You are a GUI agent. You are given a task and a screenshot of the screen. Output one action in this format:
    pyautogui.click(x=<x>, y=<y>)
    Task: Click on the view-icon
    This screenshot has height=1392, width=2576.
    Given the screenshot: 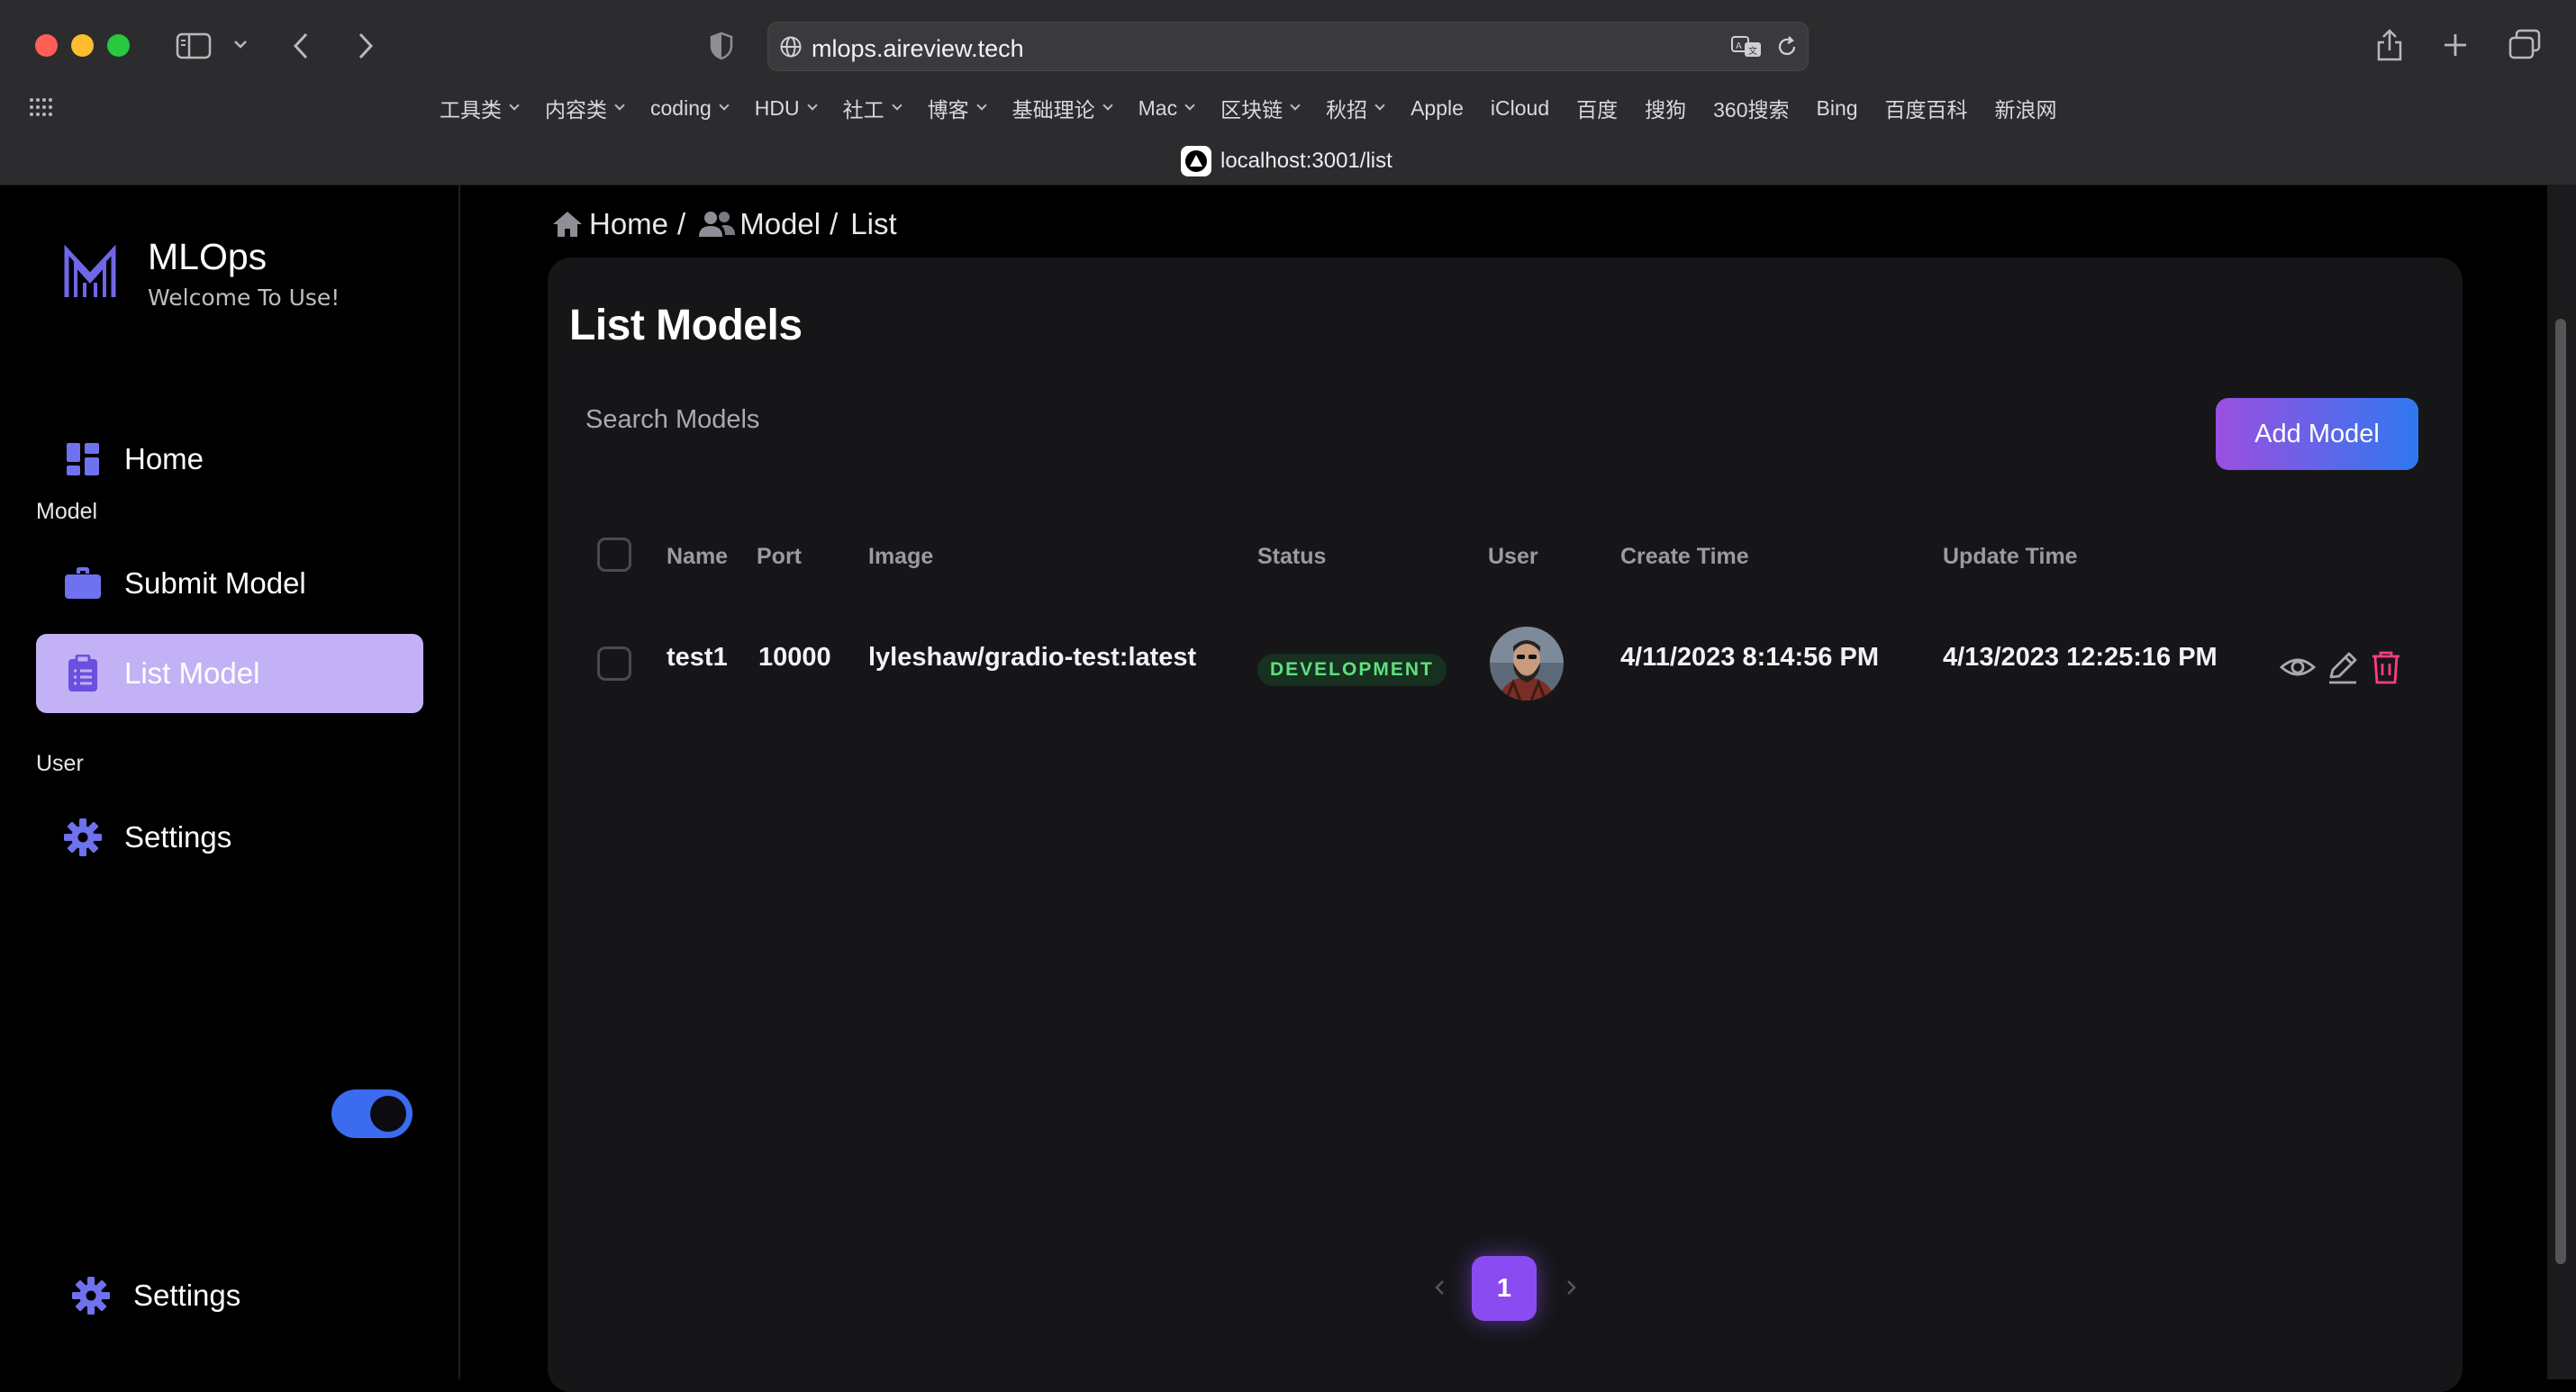 What is the action you would take?
    pyautogui.click(x=2298, y=667)
    